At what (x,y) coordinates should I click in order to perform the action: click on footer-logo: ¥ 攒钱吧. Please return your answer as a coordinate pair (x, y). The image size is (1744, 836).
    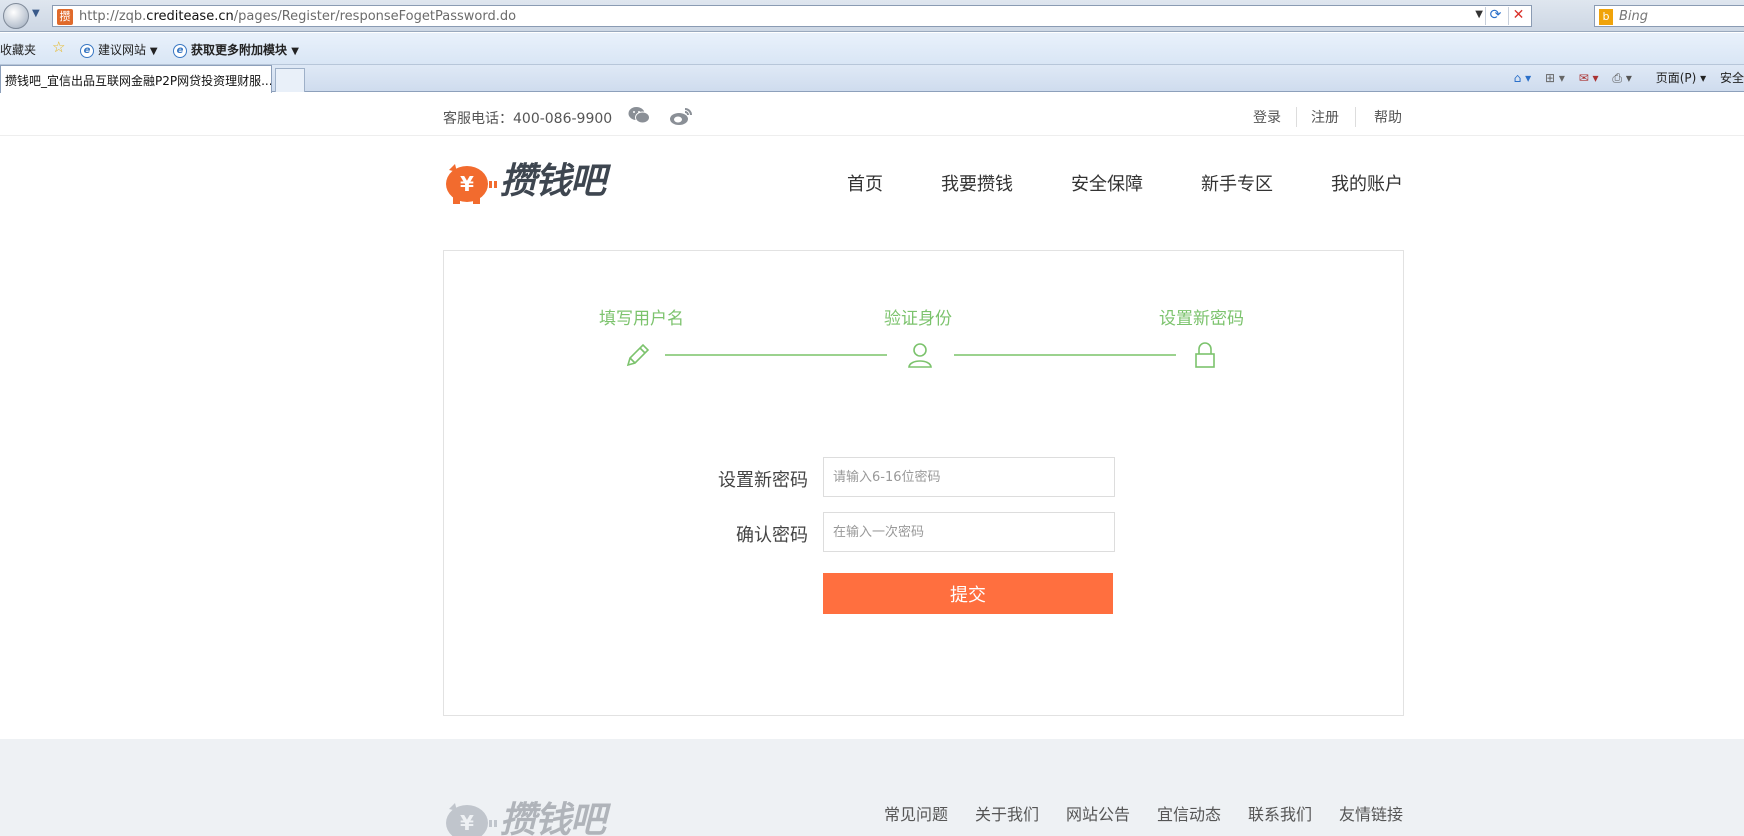
    Looking at the image, I should click on (528, 817).